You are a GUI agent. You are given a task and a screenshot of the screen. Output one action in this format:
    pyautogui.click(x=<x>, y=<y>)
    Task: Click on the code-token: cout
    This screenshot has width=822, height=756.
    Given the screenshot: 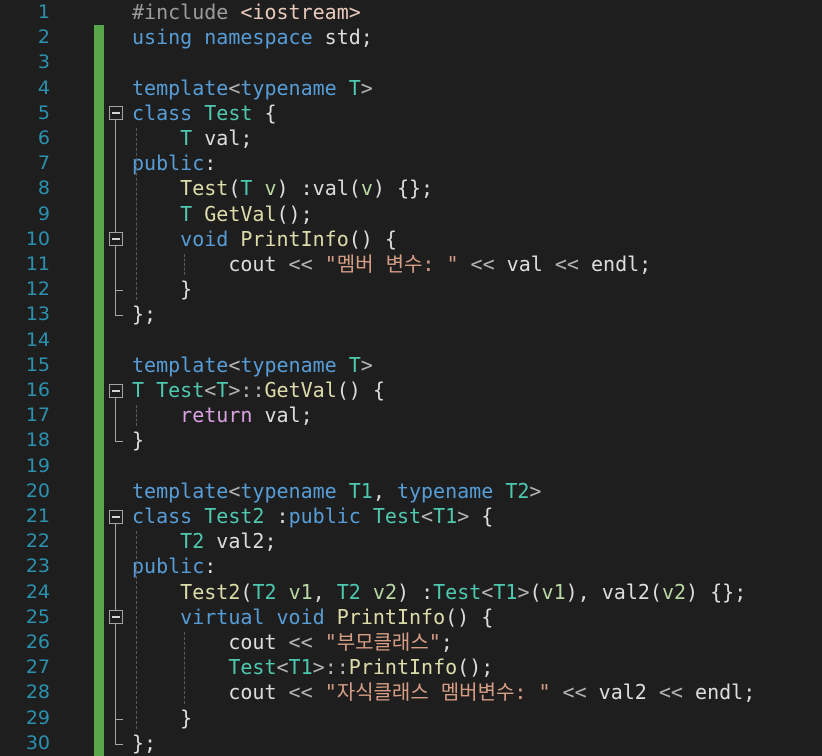 What is the action you would take?
    pyautogui.click(x=210, y=692)
    